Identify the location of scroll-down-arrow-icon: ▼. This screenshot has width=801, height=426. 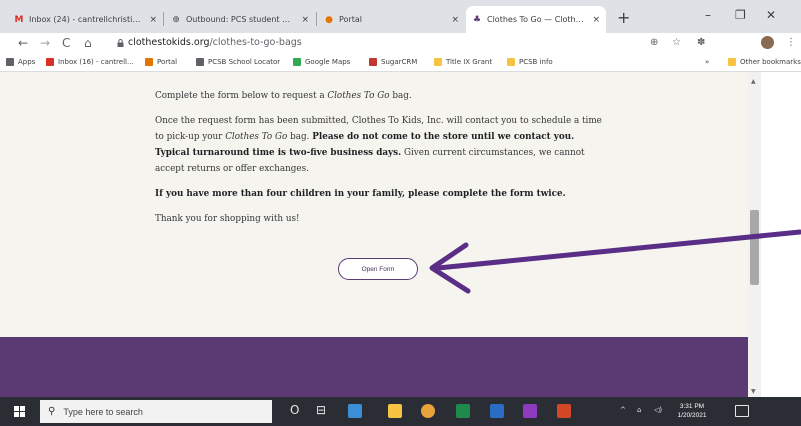
(753, 391).